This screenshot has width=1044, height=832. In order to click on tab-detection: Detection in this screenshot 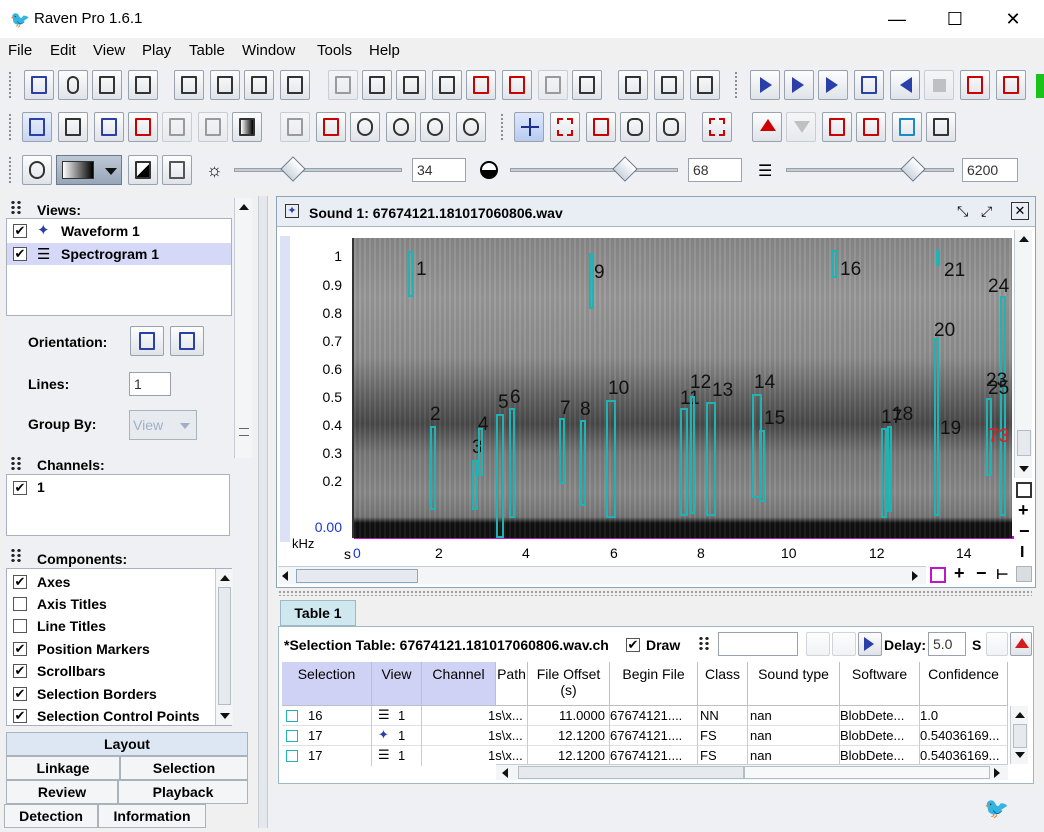, I will do `click(51, 816)`.